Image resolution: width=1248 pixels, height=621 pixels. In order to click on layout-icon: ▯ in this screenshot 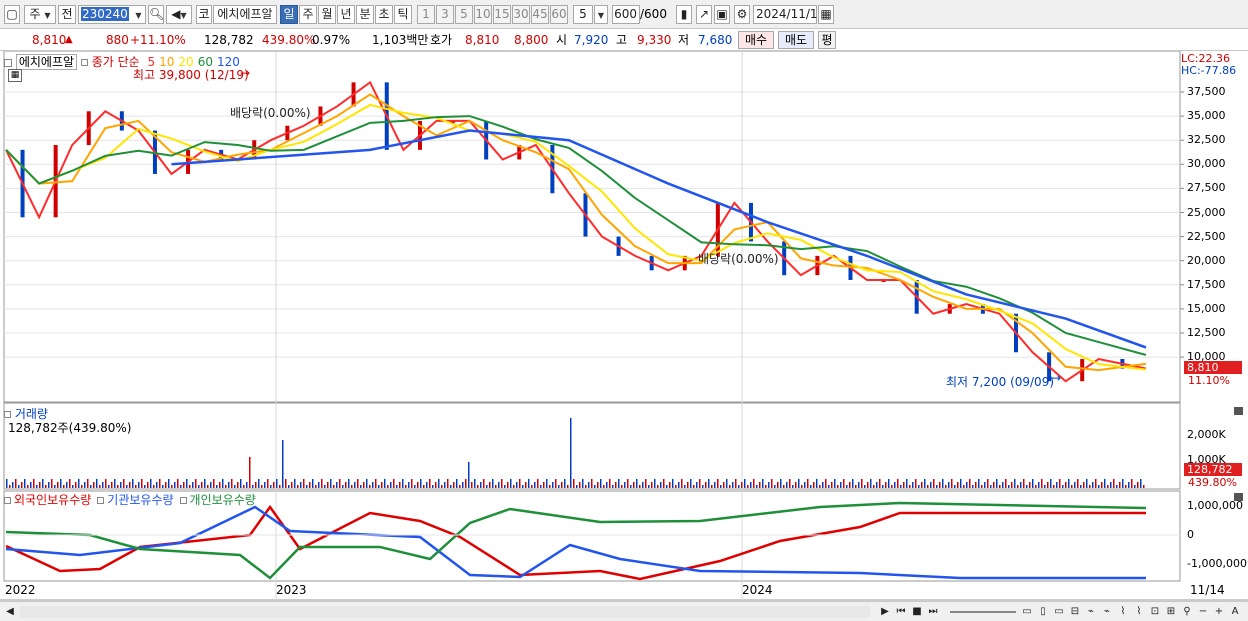, I will do `click(1043, 612)`.